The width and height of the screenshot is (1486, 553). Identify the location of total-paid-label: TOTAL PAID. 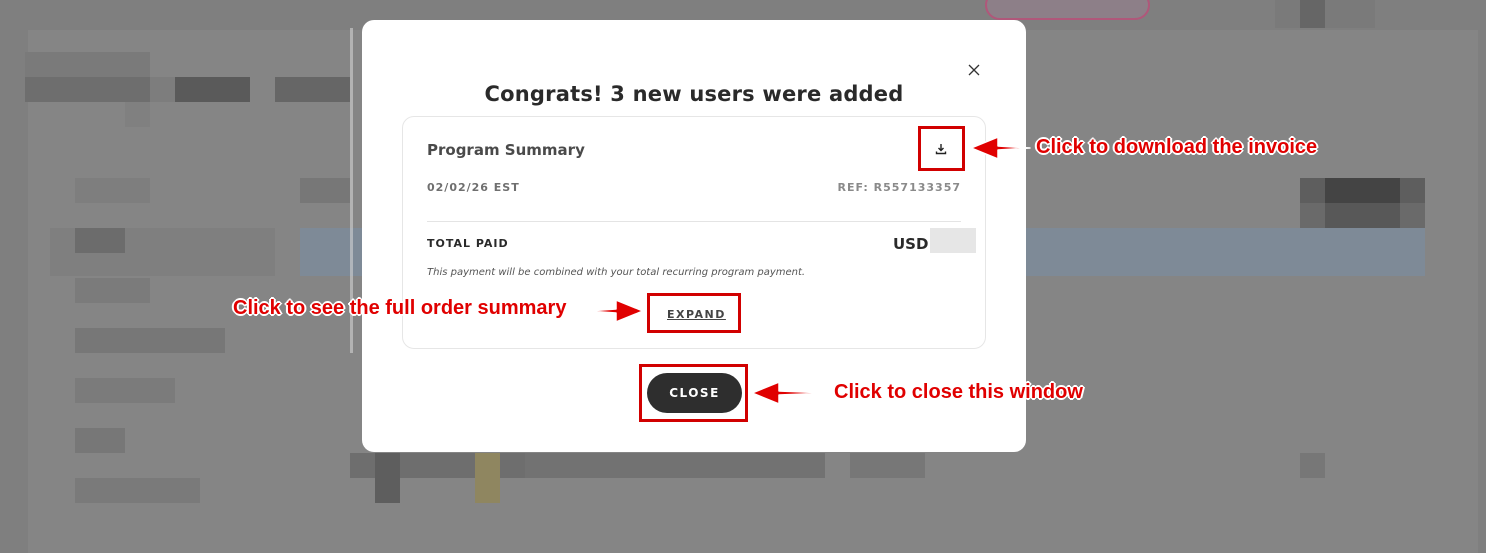
(468, 243).